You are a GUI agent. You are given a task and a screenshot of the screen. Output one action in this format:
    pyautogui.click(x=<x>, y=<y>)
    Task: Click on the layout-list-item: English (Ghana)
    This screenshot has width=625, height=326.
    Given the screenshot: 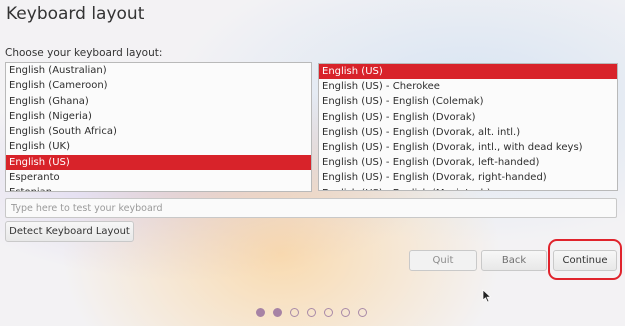 What is the action you would take?
    pyautogui.click(x=158, y=101)
    